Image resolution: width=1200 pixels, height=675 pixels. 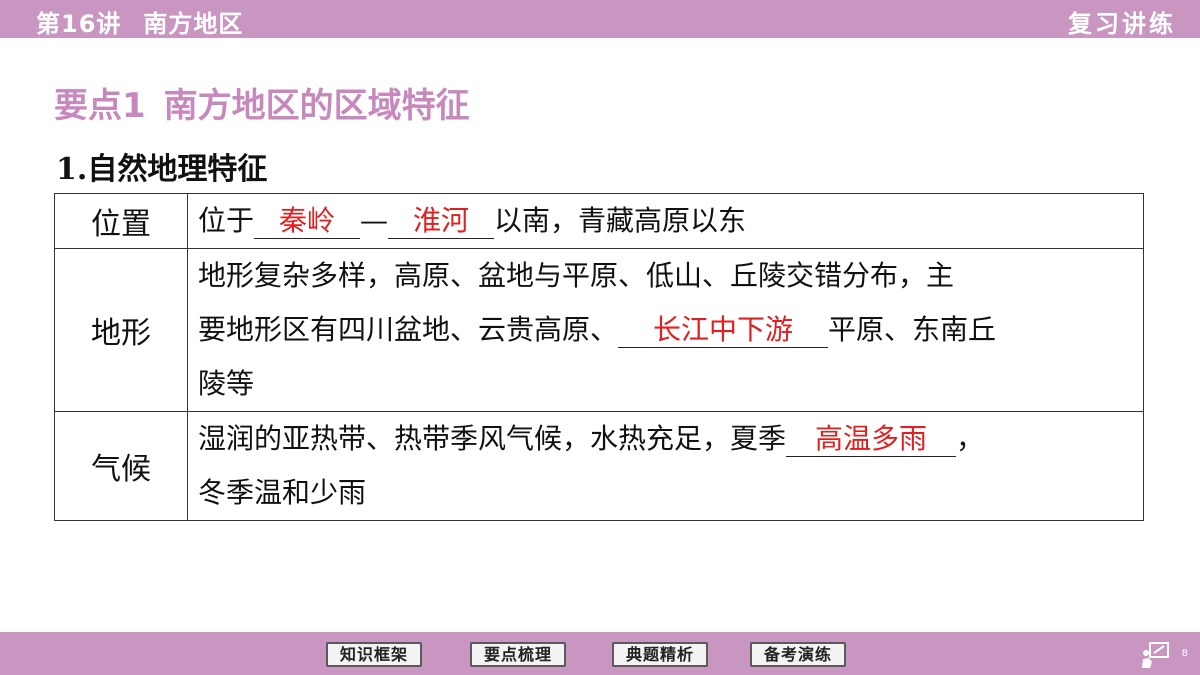 What do you see at coordinates (139, 21) in the screenshot?
I see `lesson-title: 第16讲 南方地区` at bounding box center [139, 21].